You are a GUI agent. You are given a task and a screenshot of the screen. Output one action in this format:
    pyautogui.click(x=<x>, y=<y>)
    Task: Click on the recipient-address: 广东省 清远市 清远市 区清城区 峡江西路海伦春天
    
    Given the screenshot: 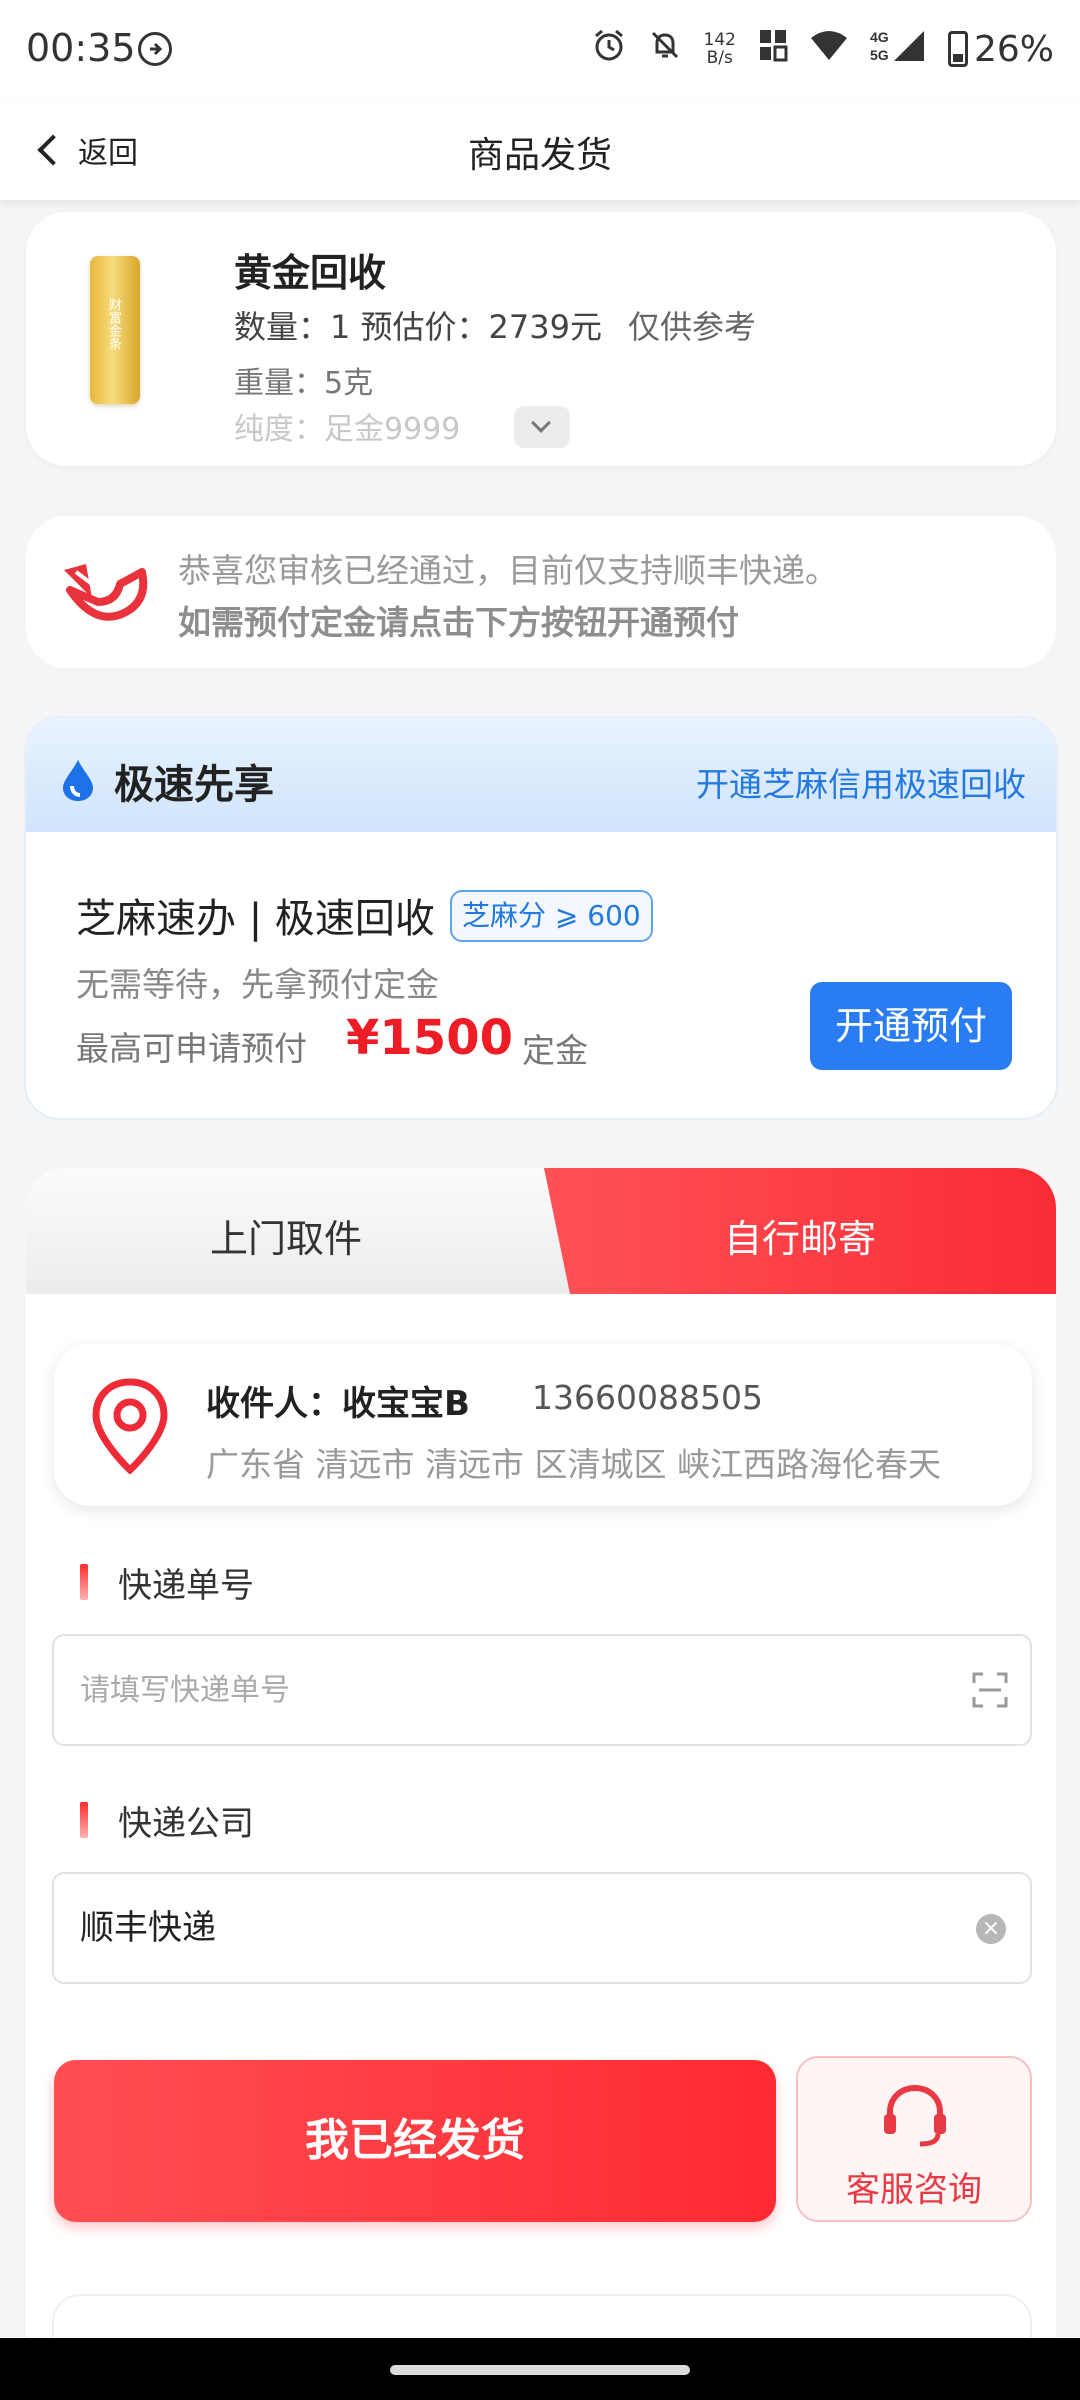 What is the action you would take?
    pyautogui.click(x=573, y=1464)
    